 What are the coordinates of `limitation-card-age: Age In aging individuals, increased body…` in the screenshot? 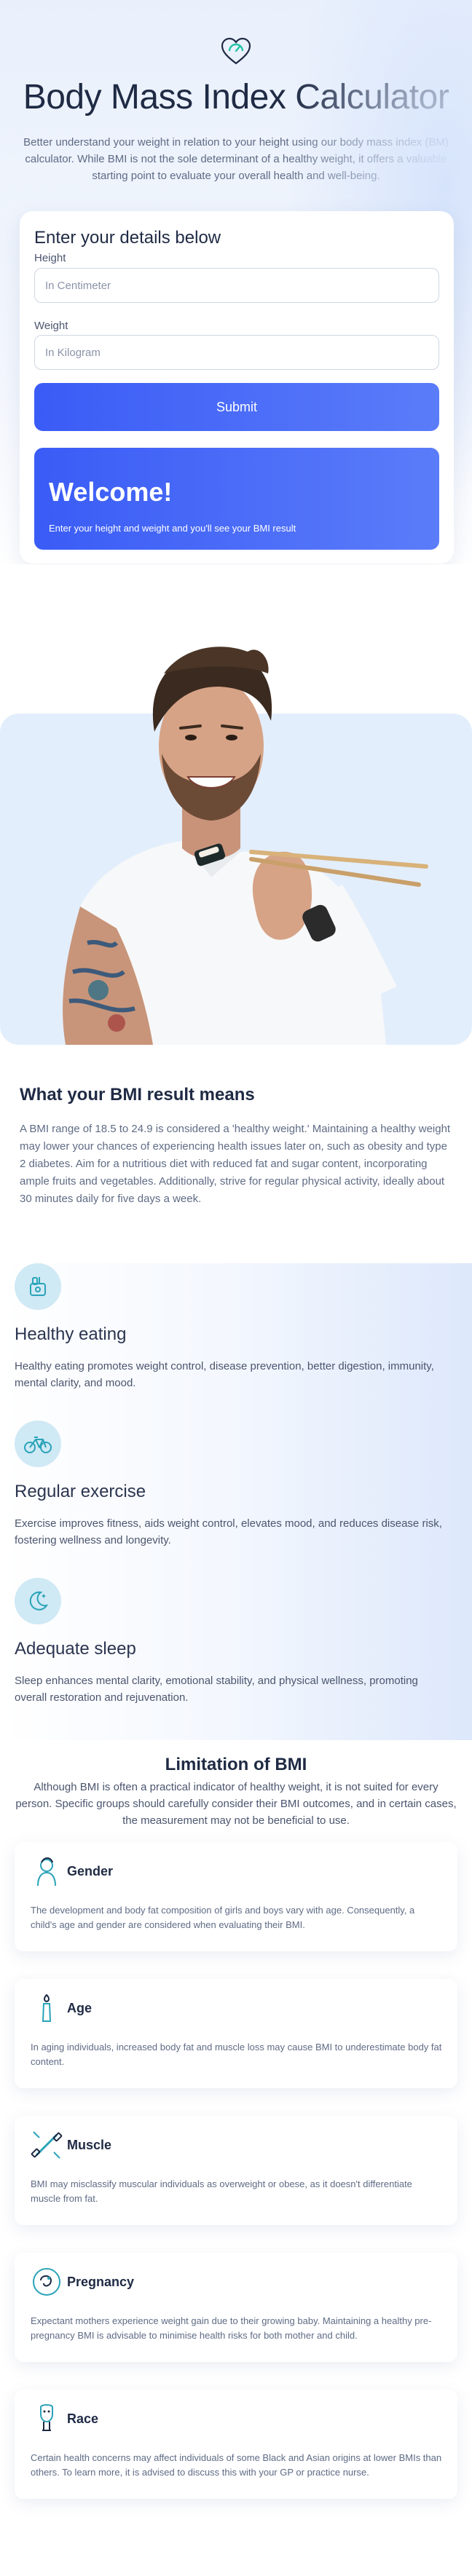 It's located at (236, 2034).